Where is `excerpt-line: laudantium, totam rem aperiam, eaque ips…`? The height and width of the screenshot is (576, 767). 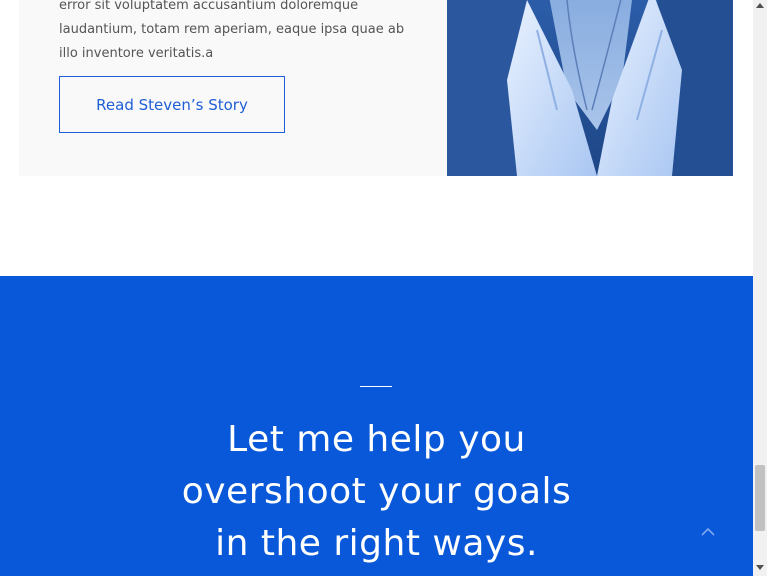 excerpt-line: laudantium, totam rem aperiam, eaque ips… is located at coordinates (232, 29).